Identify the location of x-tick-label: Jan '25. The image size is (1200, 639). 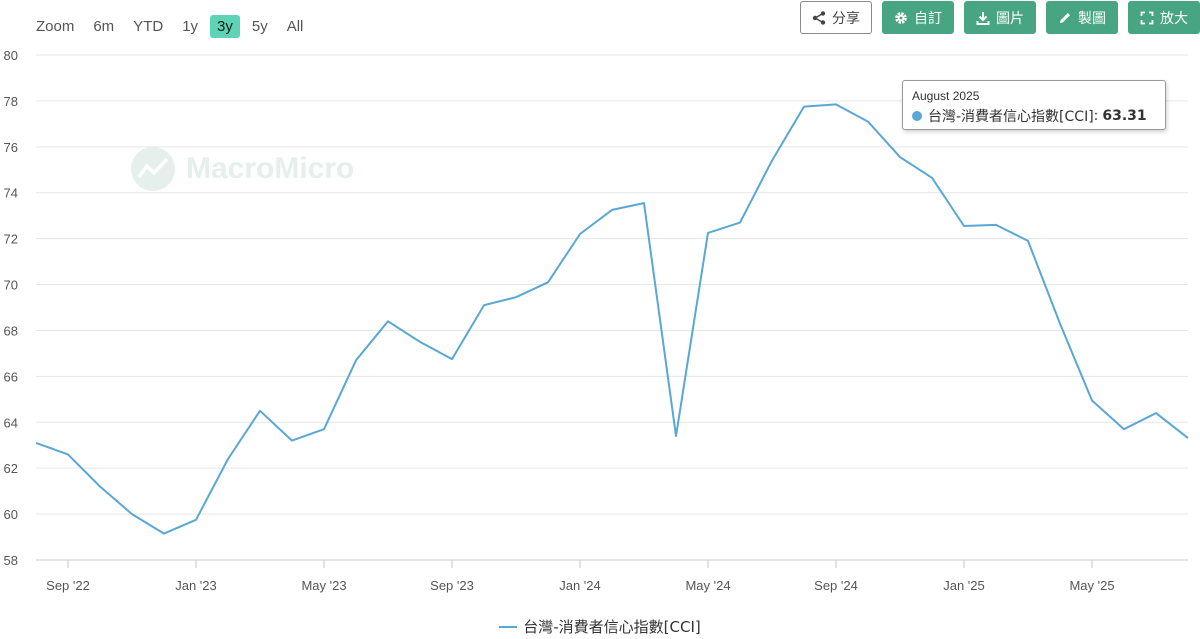
(964, 585).